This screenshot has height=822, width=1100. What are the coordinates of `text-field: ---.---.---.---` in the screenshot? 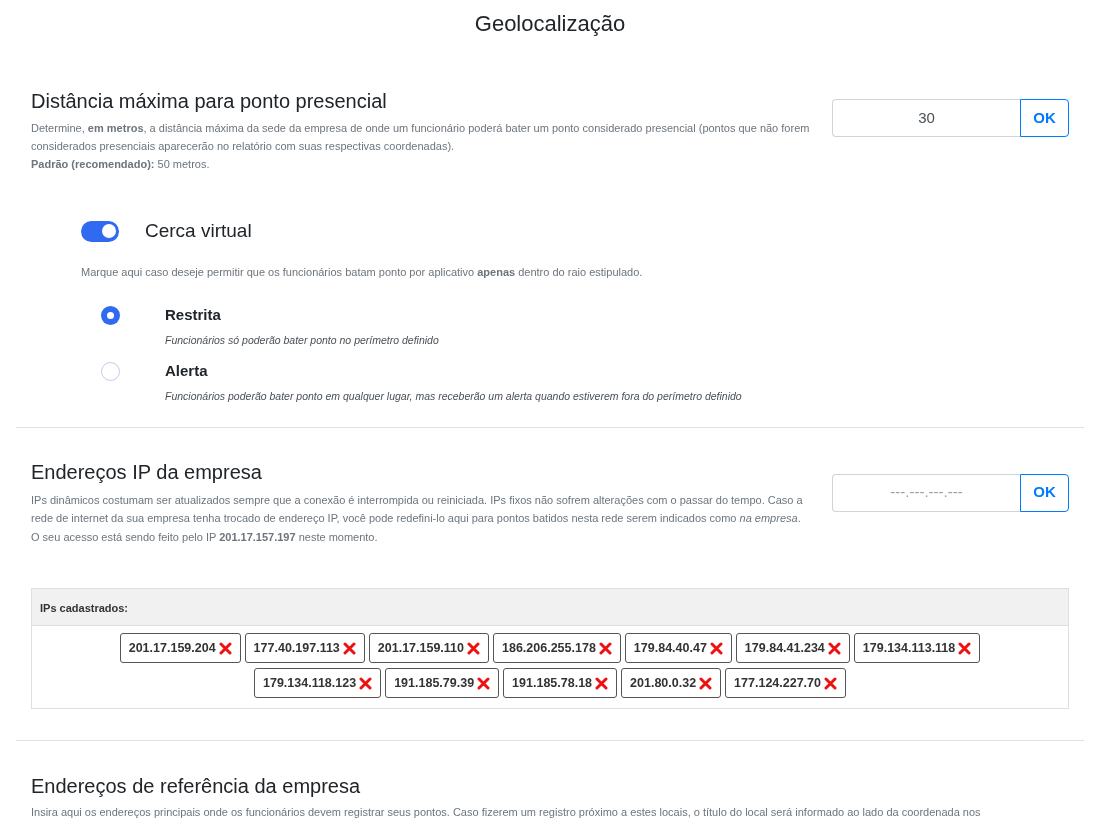 It's located at (926, 492).